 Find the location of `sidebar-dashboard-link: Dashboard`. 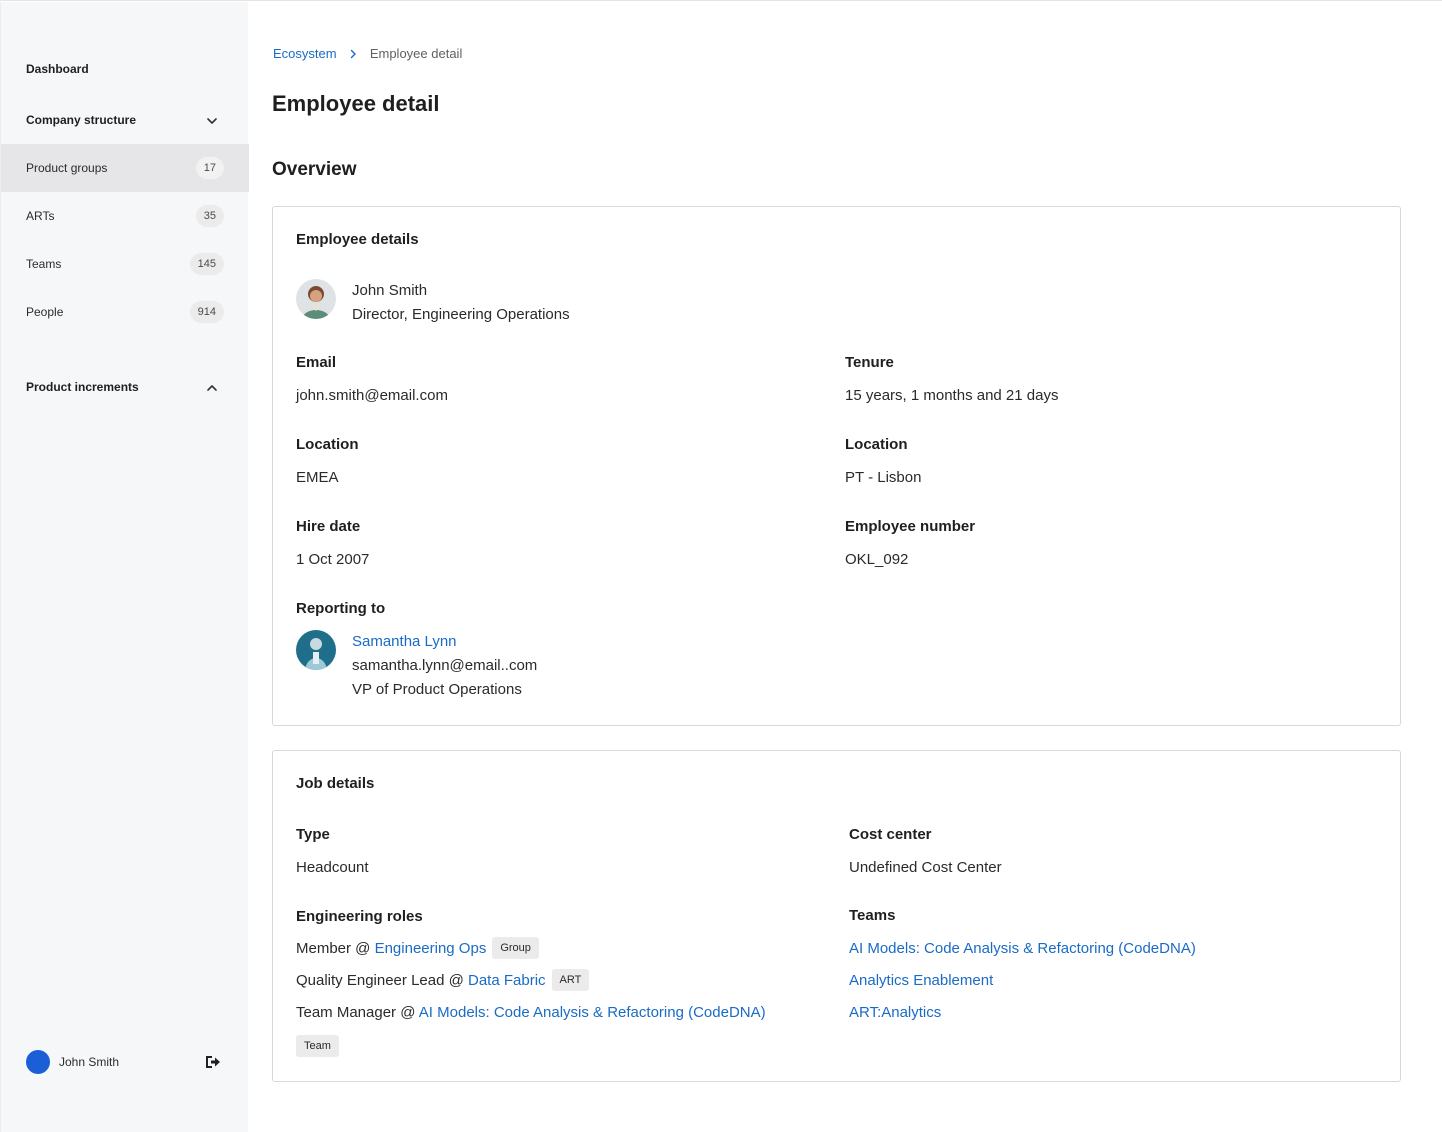

sidebar-dashboard-link: Dashboard is located at coordinates (57, 69).